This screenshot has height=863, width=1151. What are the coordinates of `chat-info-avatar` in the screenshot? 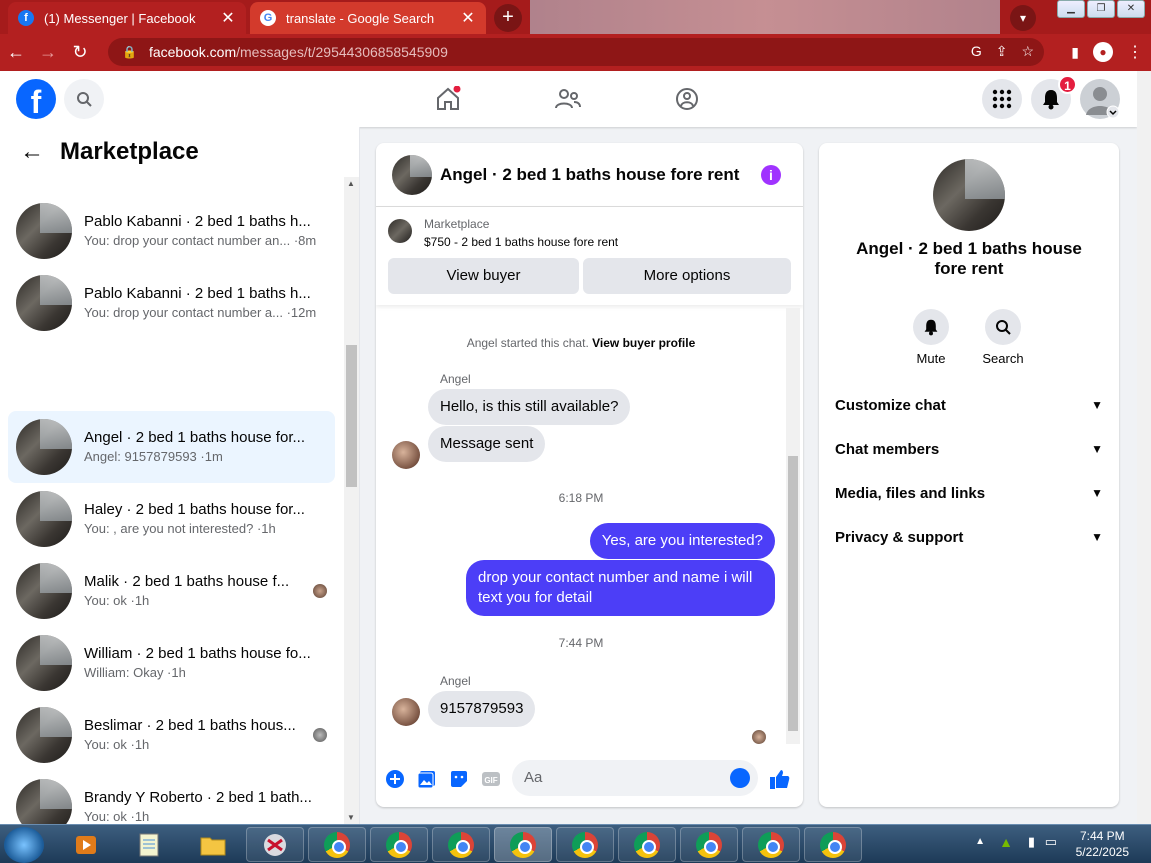 It's located at (969, 195).